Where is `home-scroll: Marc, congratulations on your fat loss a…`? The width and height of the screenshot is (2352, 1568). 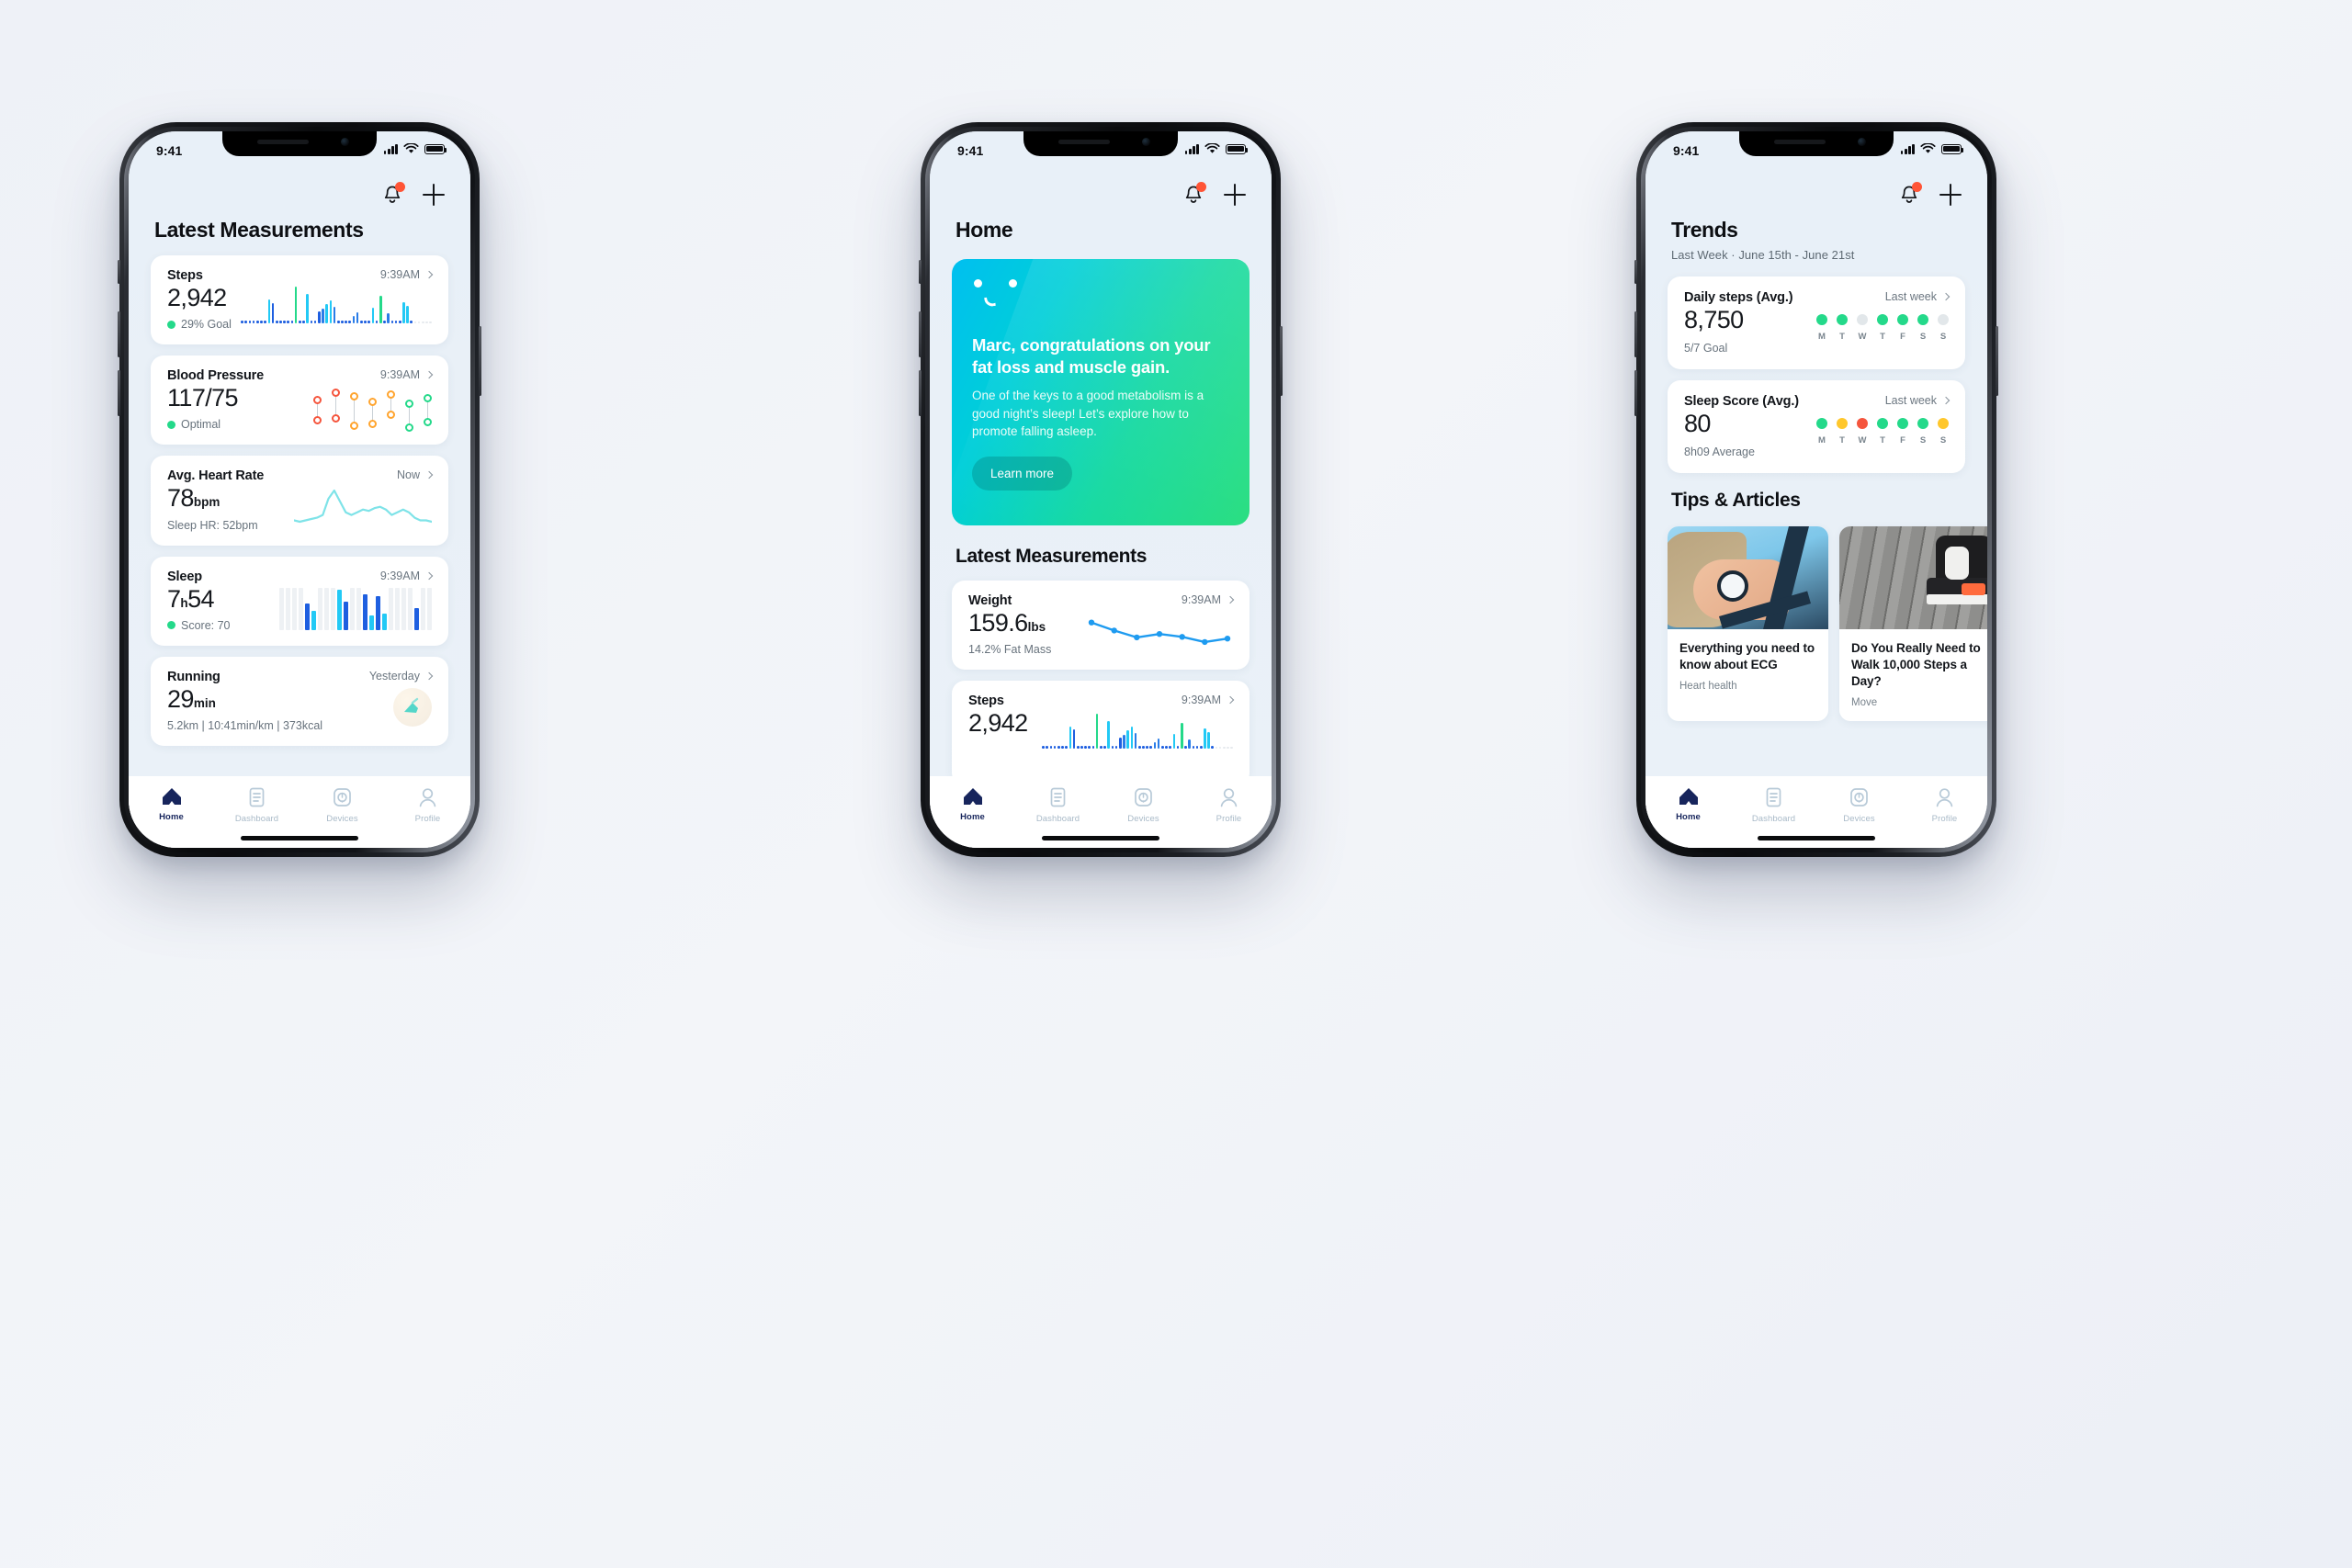 home-scroll: Marc, congratulations on your fat loss a… is located at coordinates (1101, 510).